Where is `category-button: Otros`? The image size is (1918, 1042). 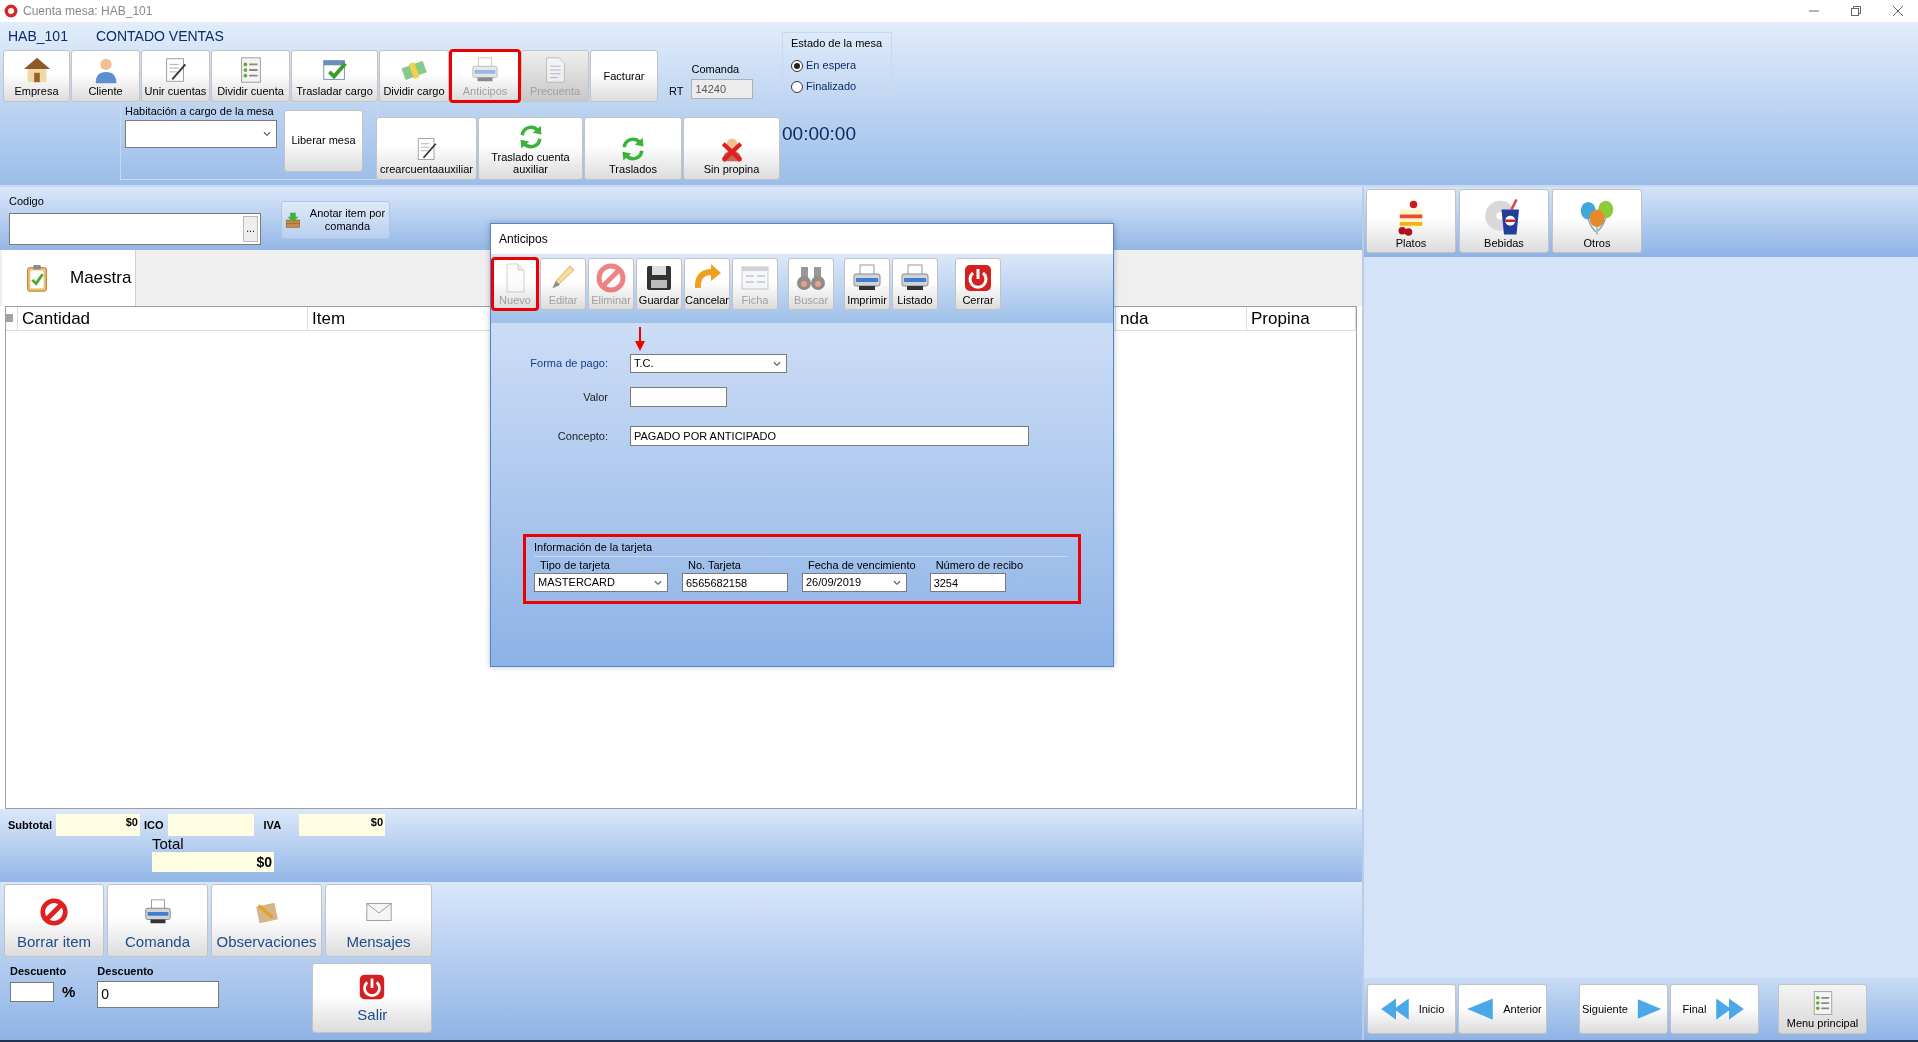
category-button: Otros is located at coordinates (1597, 221).